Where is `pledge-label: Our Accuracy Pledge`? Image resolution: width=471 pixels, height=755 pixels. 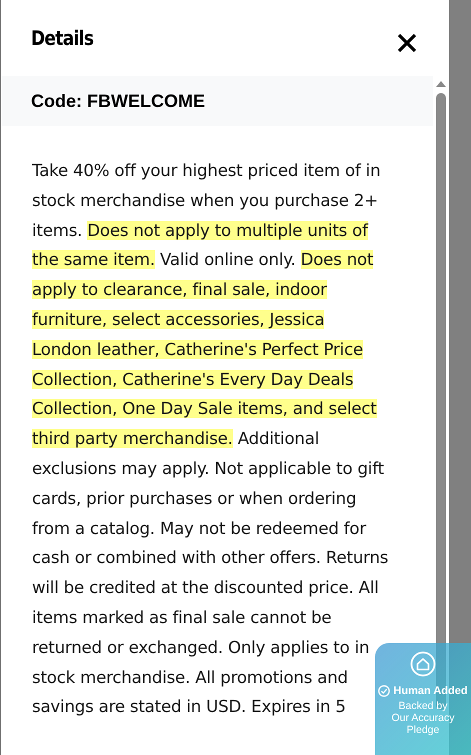
pledge-label: Our Accuracy Pledge is located at coordinates (423, 724).